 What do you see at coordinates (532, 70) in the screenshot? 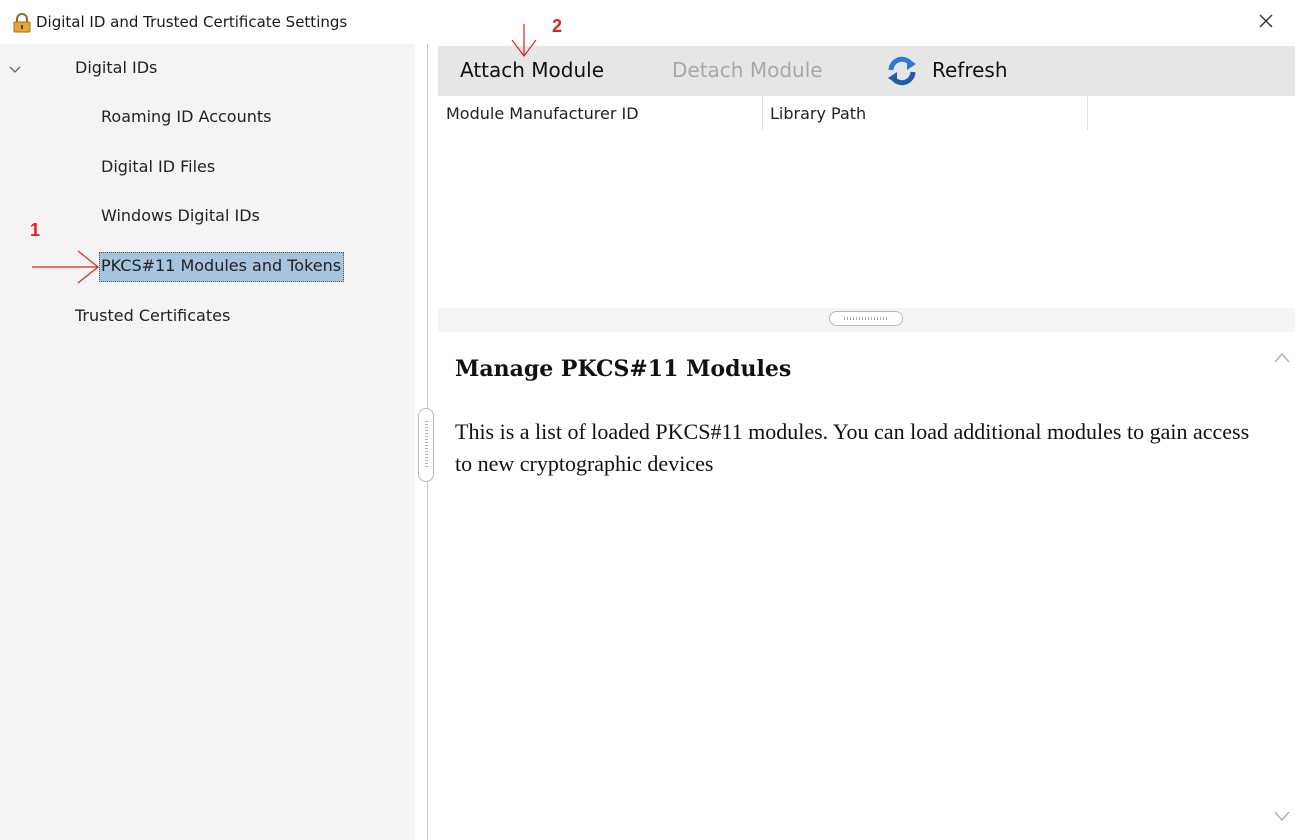
I see `attach-module-button: Attach Module` at bounding box center [532, 70].